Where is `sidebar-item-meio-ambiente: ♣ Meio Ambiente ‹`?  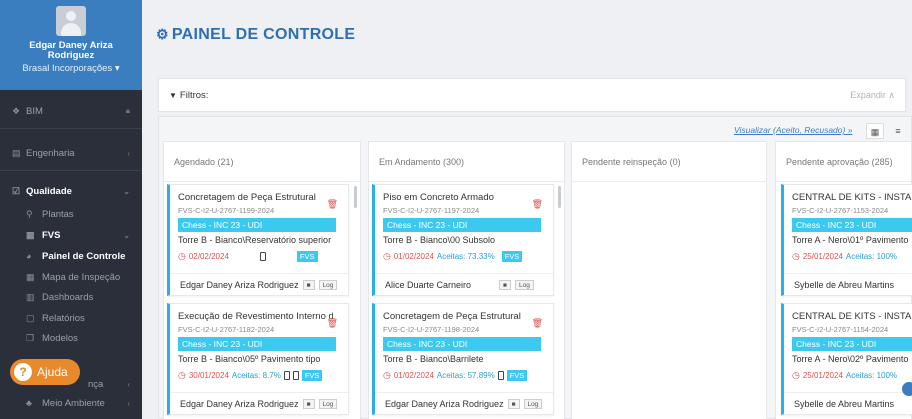 sidebar-item-meio-ambiente: ♣ Meio Ambiente ‹ is located at coordinates (71, 403).